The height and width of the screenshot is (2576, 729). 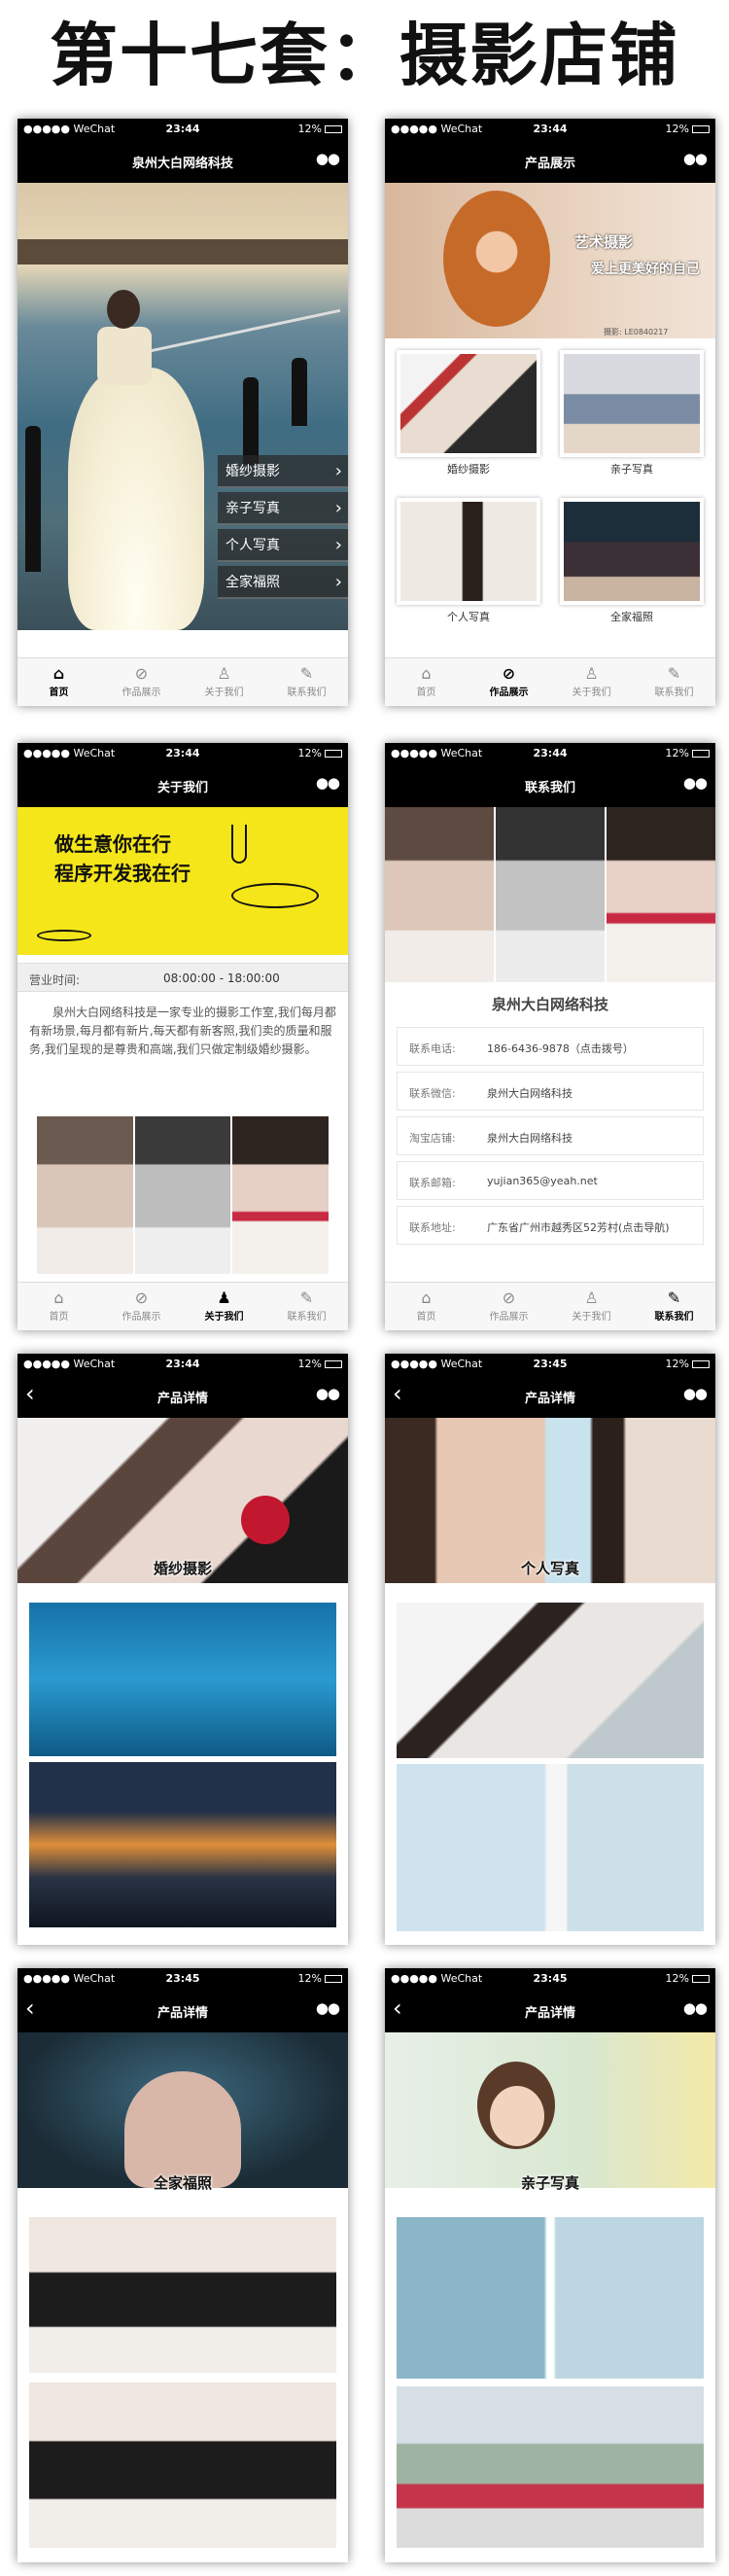 I want to click on nav-title: 关于我们, so click(x=182, y=788).